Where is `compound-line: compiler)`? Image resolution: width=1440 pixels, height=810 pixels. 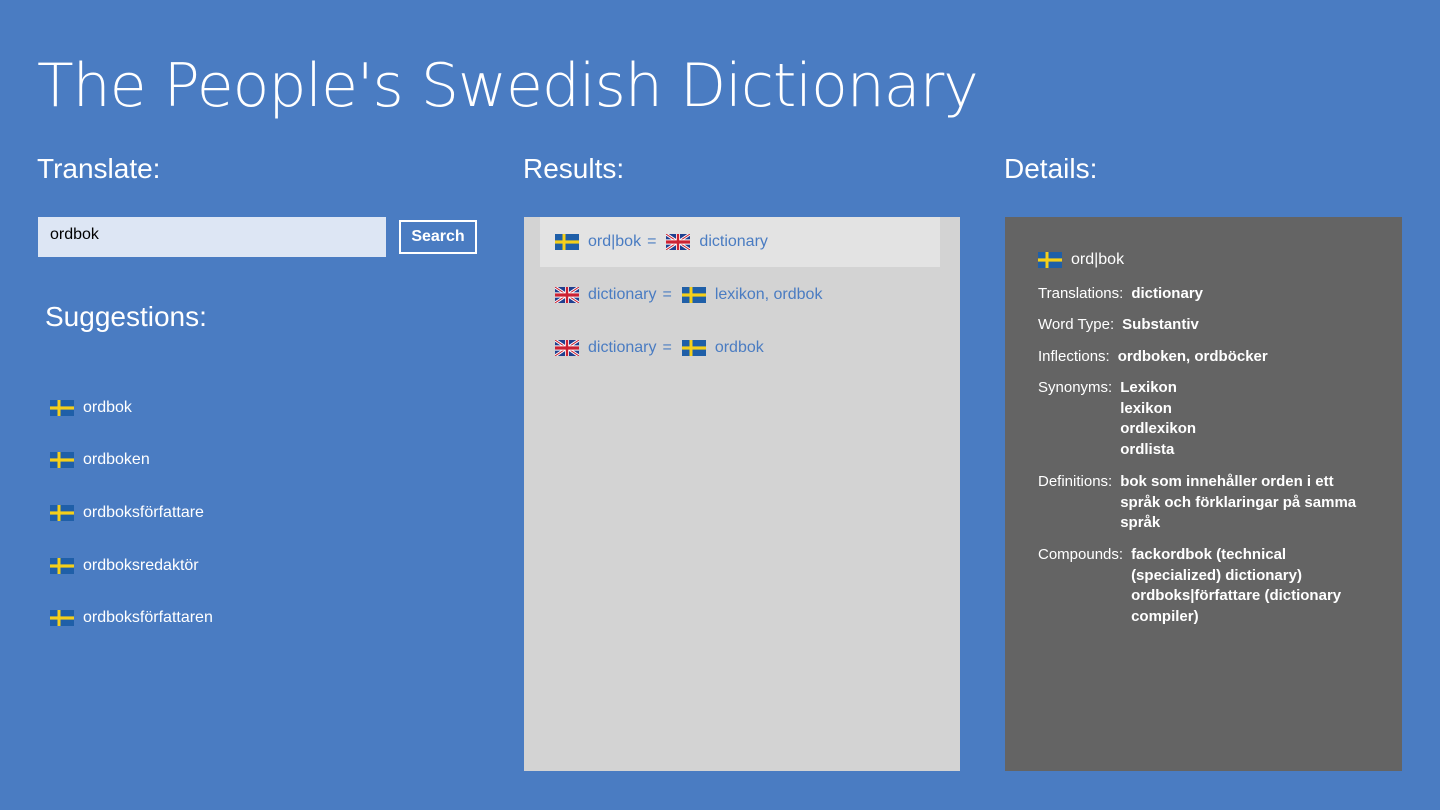
compound-line: compiler) is located at coordinates (1165, 616).